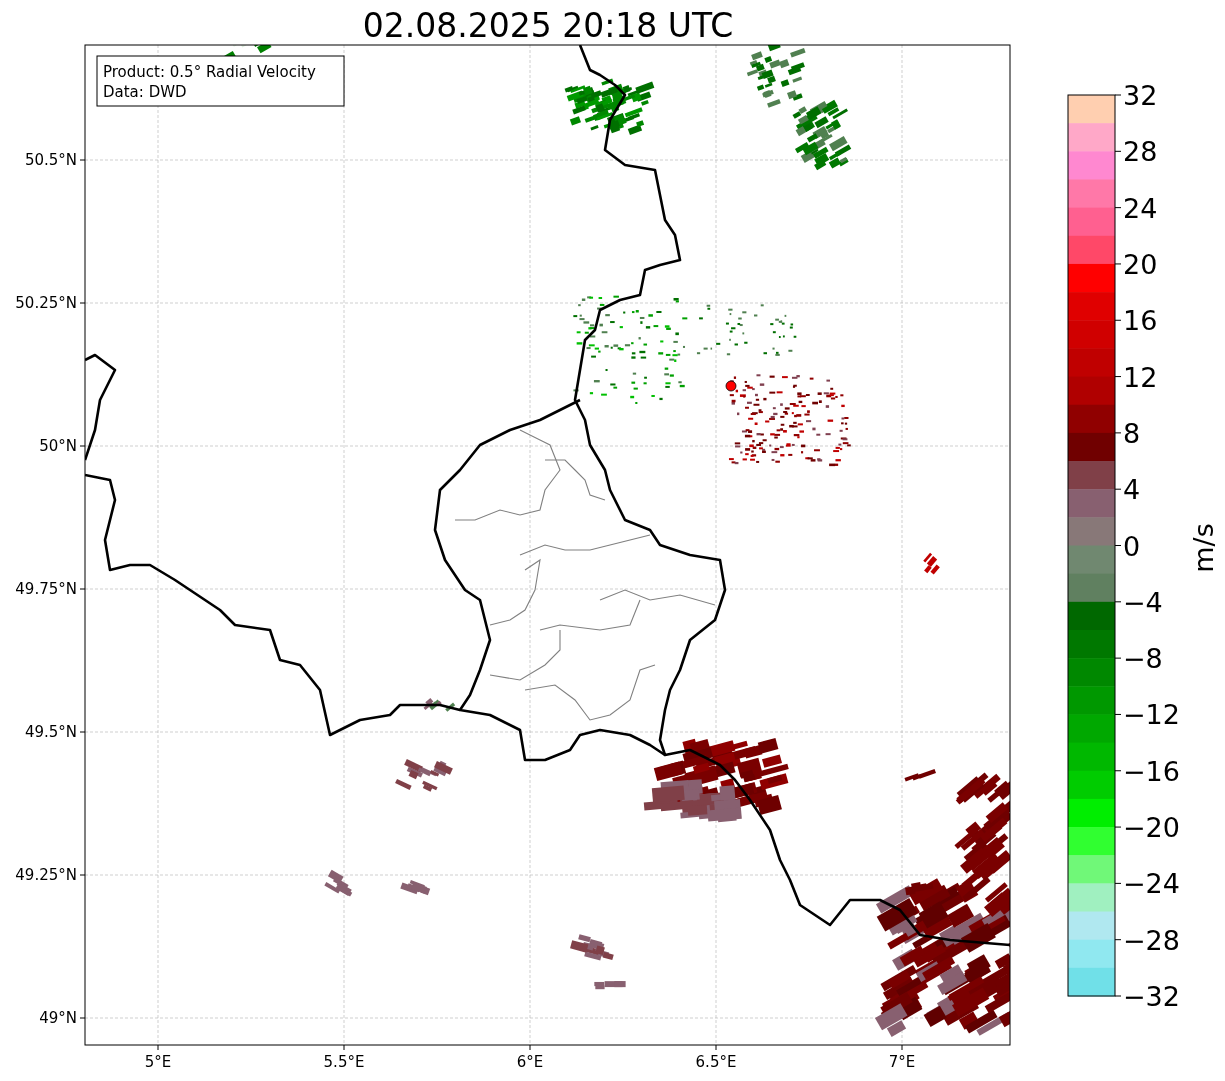 This screenshot has width=1225, height=1081. I want to click on colorbar-tick-label: 32, so click(1140, 95).